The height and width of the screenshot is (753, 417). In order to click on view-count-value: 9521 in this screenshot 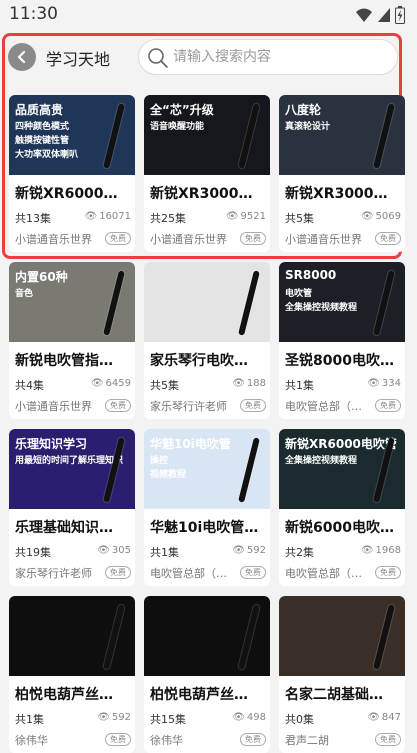, I will do `click(253, 216)`.